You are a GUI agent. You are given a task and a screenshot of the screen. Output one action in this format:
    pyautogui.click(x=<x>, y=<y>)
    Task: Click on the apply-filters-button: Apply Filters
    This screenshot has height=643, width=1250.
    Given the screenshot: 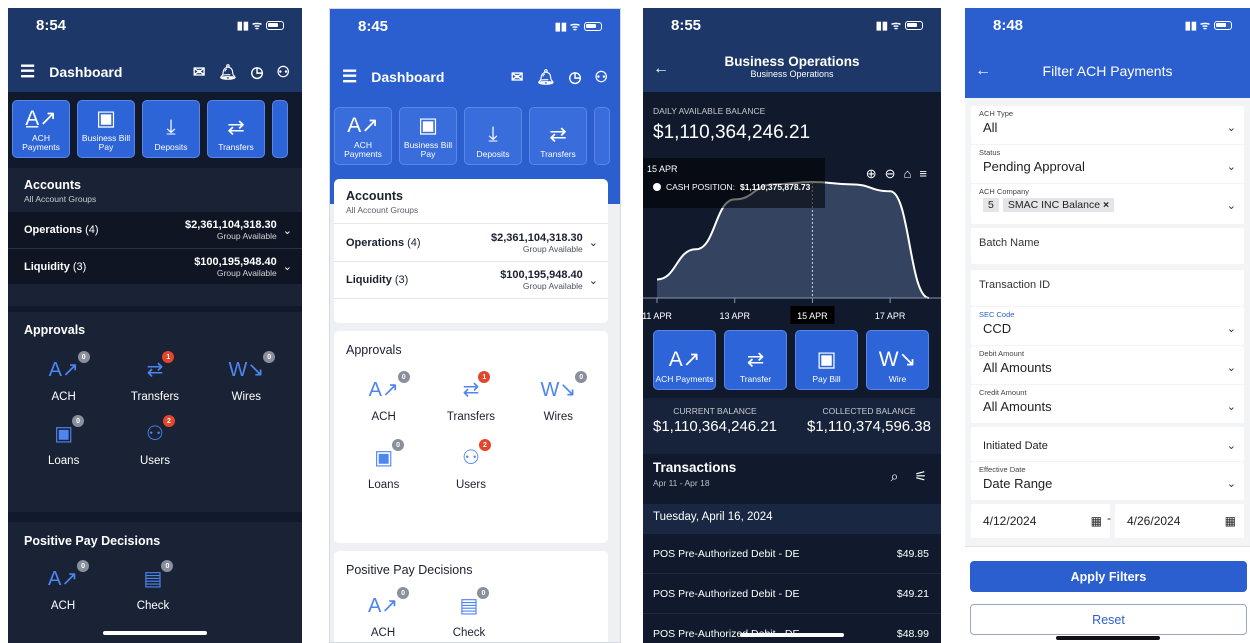 What is the action you would take?
    pyautogui.click(x=1108, y=576)
    